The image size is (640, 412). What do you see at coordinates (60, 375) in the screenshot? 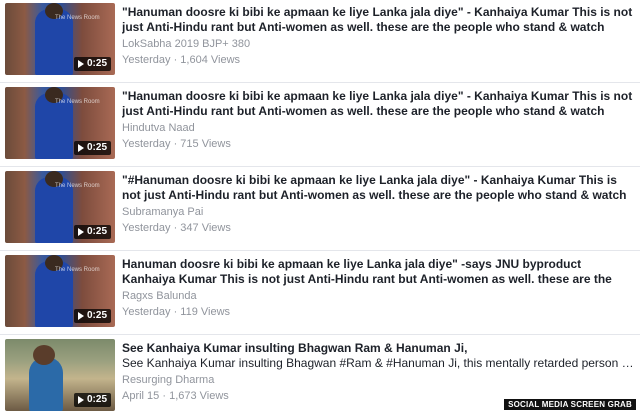
I see `video-thumbnail: 0:25` at bounding box center [60, 375].